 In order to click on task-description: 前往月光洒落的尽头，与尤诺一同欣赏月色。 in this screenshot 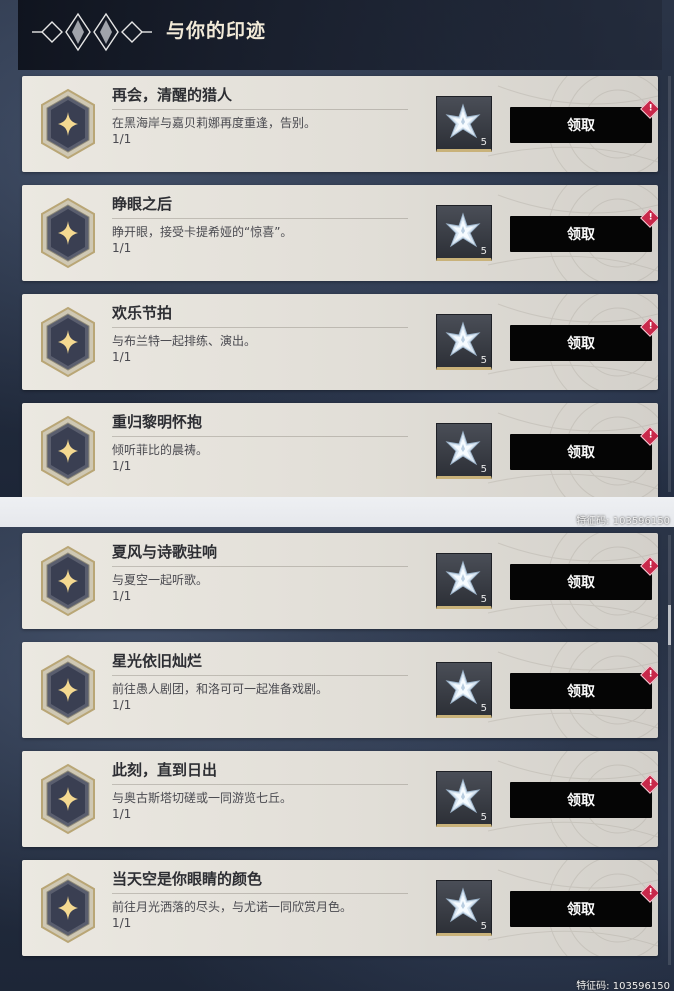, I will do `click(232, 907)`.